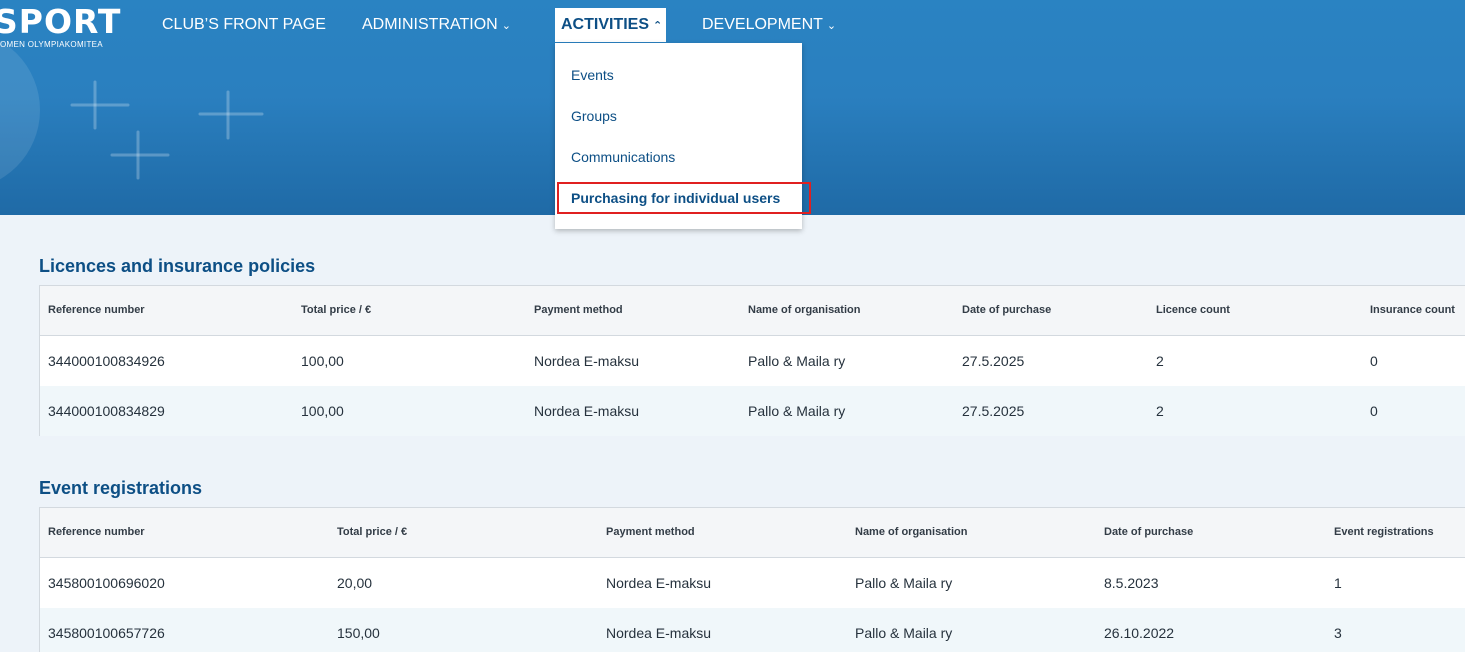 This screenshot has height=652, width=1465. Describe the element at coordinates (623, 157) in the screenshot. I see `menu-item-communications: Communications` at that location.